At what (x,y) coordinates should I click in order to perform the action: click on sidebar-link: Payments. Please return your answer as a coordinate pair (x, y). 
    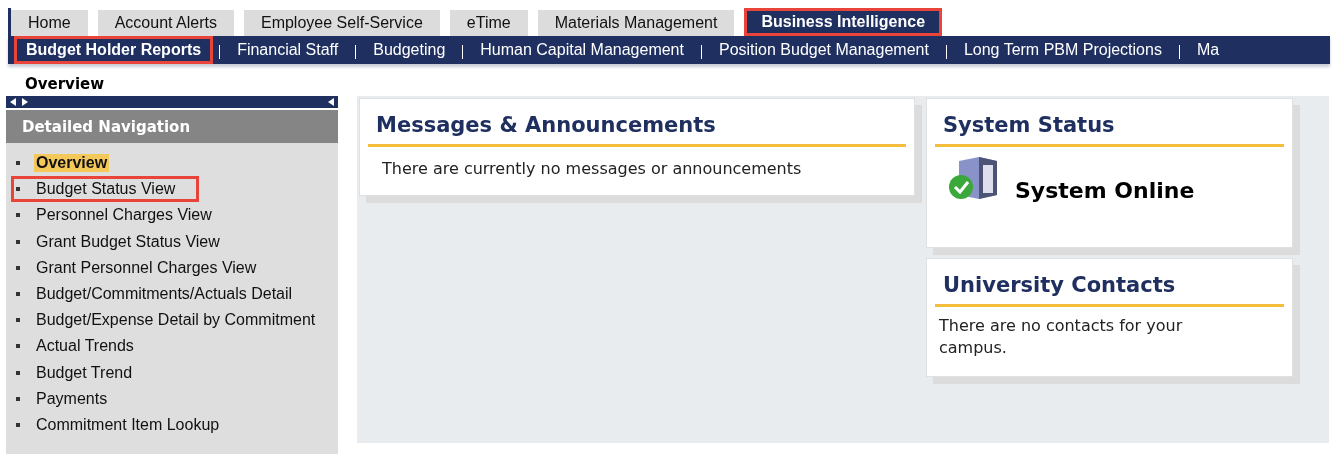
    Looking at the image, I should click on (72, 398).